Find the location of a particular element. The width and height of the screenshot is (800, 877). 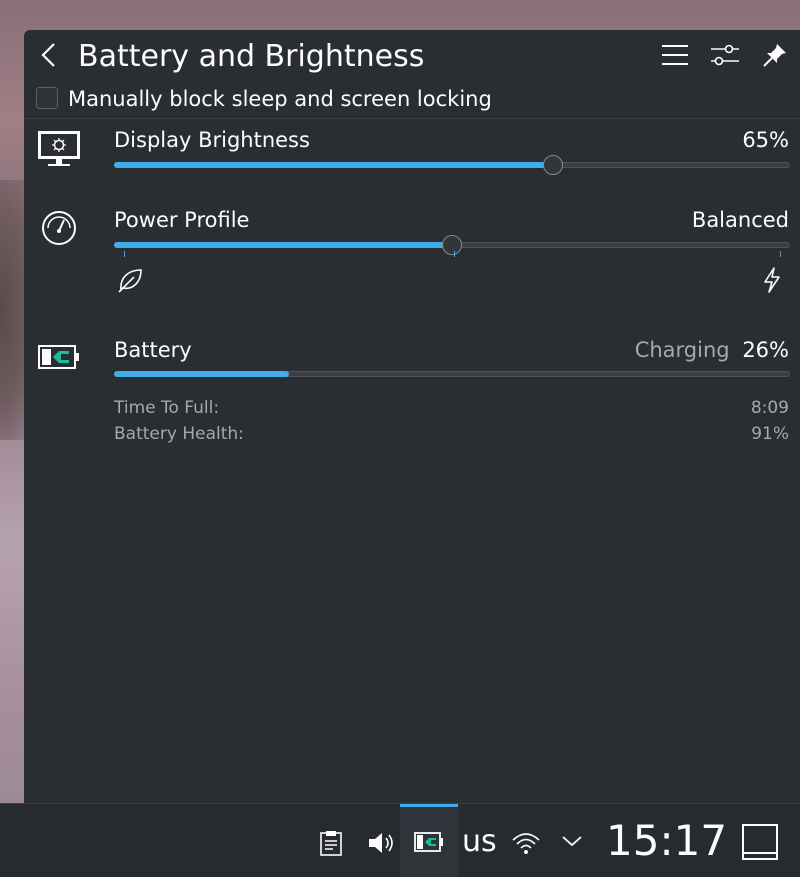

power-profile-value: Balanced is located at coordinates (740, 220).